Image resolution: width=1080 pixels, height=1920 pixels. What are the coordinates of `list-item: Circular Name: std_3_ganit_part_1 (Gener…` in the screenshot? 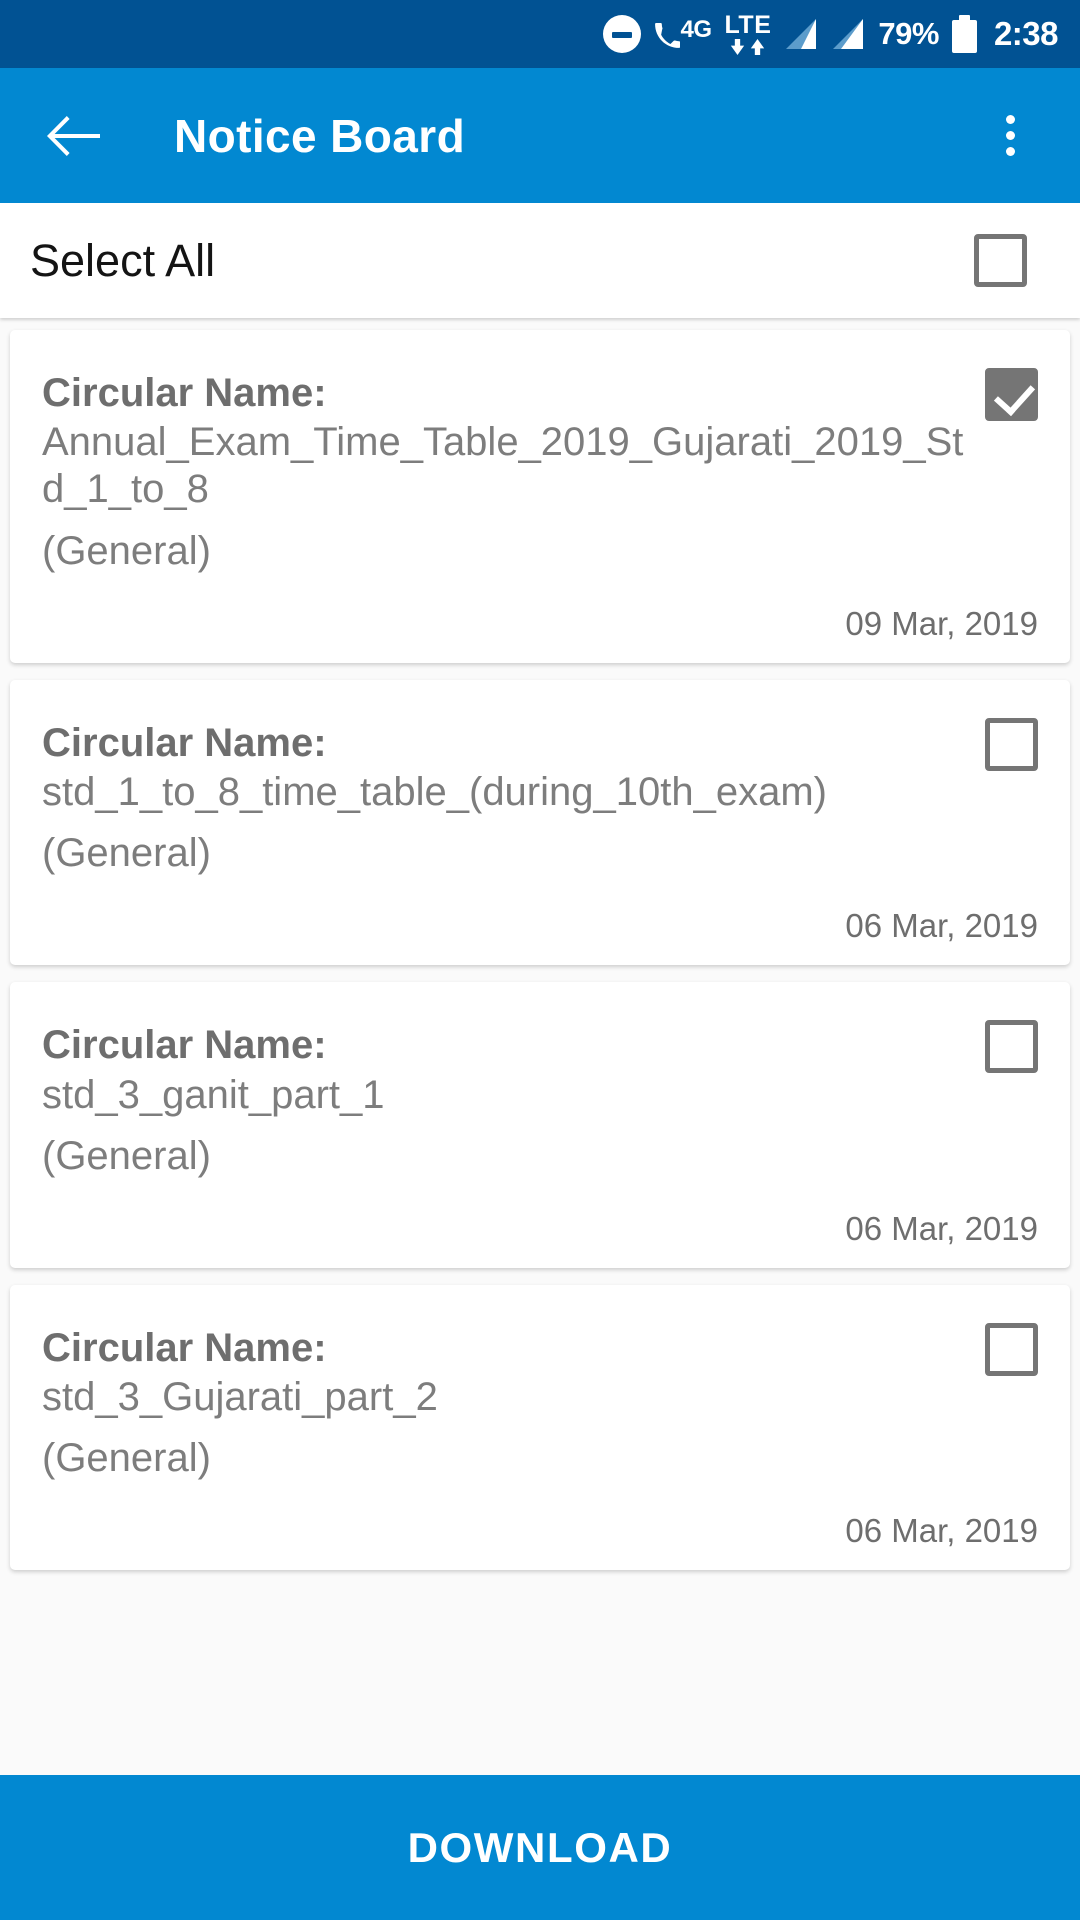 It's located at (540, 1125).